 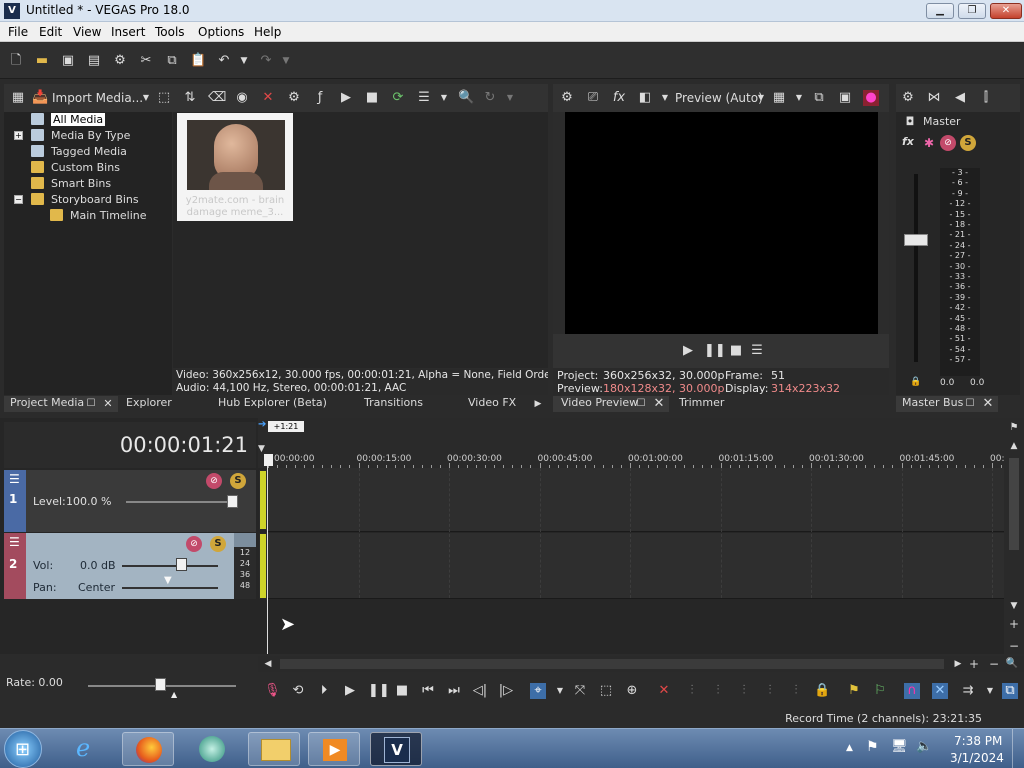 What do you see at coordinates (1014, 428) in the screenshot?
I see `marker-tool-icon: ⚑` at bounding box center [1014, 428].